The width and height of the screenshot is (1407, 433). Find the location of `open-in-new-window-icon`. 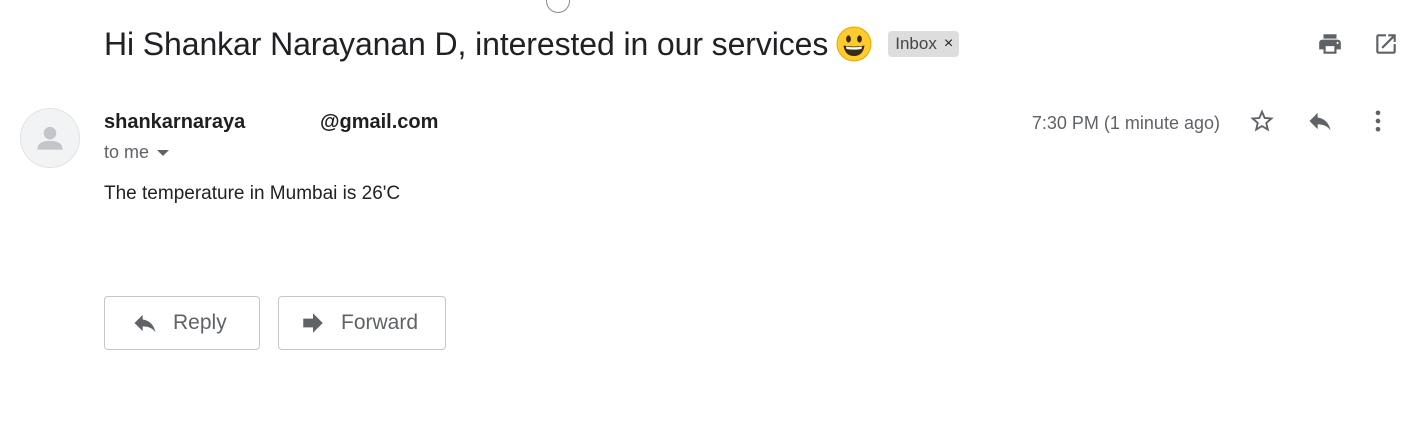

open-in-new-window-icon is located at coordinates (1386, 44).